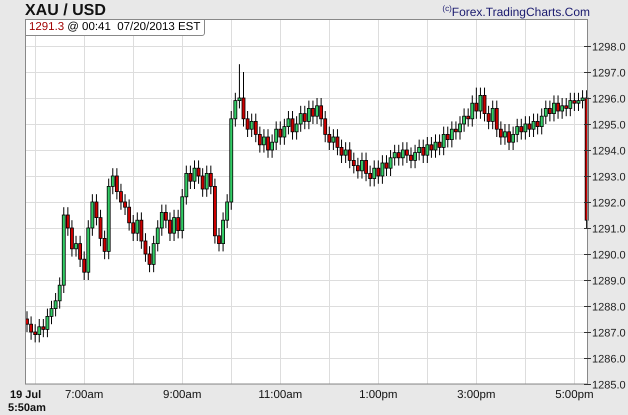 The image size is (628, 415). Describe the element at coordinates (609, 100) in the screenshot. I see `axis-label: 1296.0` at that location.